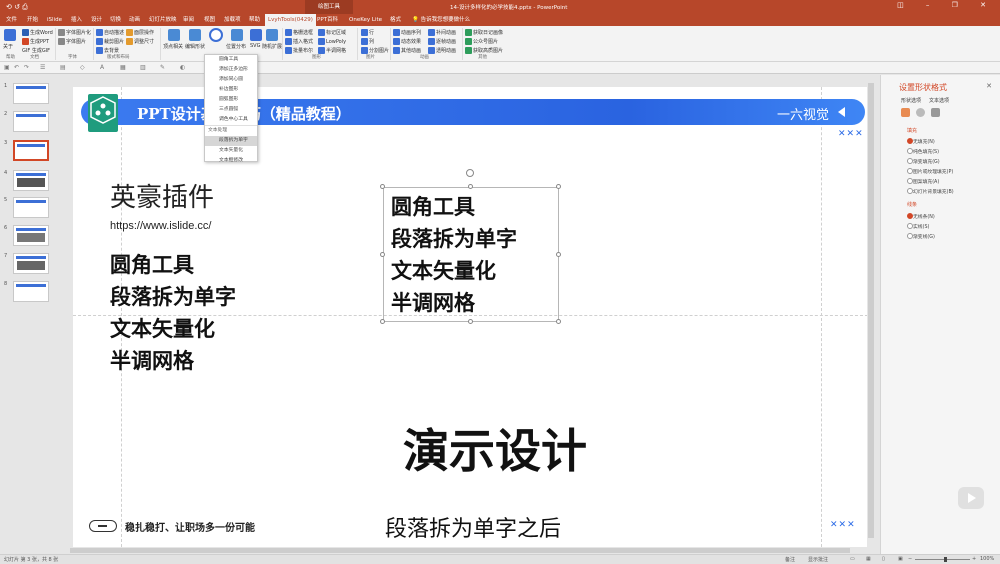 This screenshot has width=1000, height=564. I want to click on menu-item-fill-shape: 补边图形, so click(231, 90).